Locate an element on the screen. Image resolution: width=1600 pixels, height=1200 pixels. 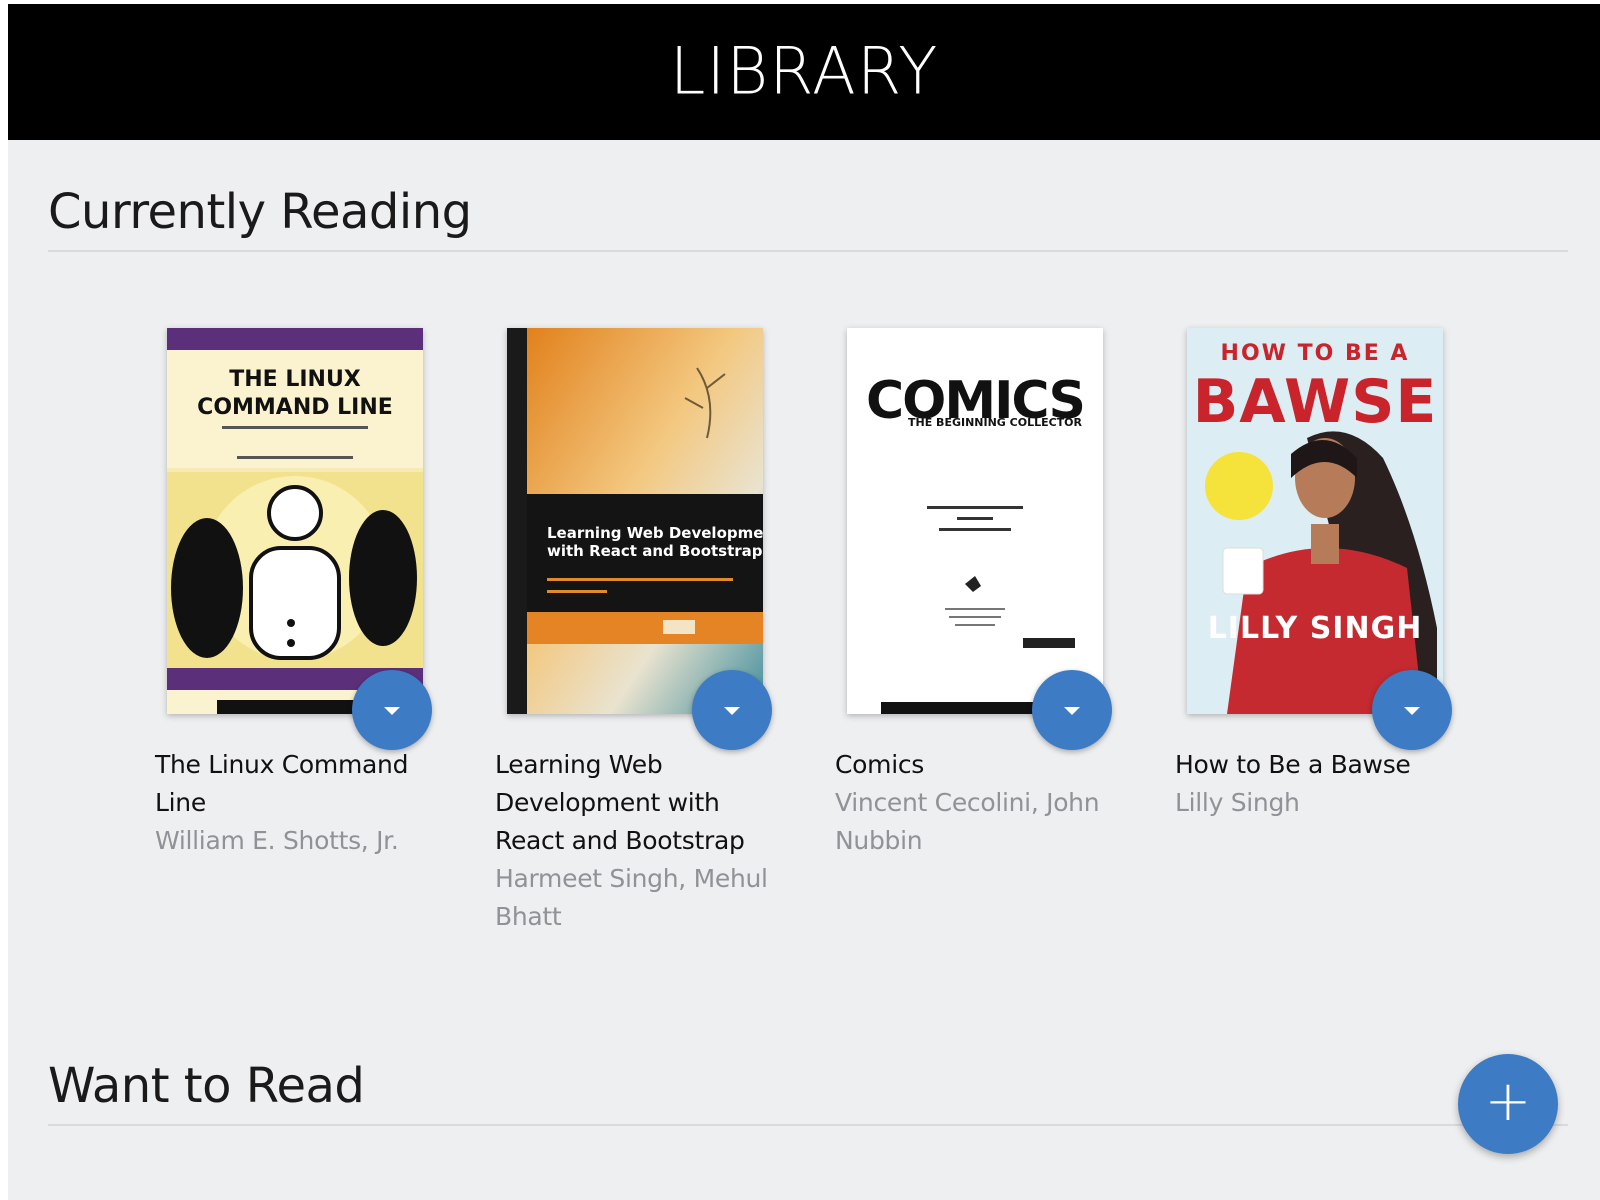
book-title-text: How to Be a Bawse is located at coordinates (1293, 764).